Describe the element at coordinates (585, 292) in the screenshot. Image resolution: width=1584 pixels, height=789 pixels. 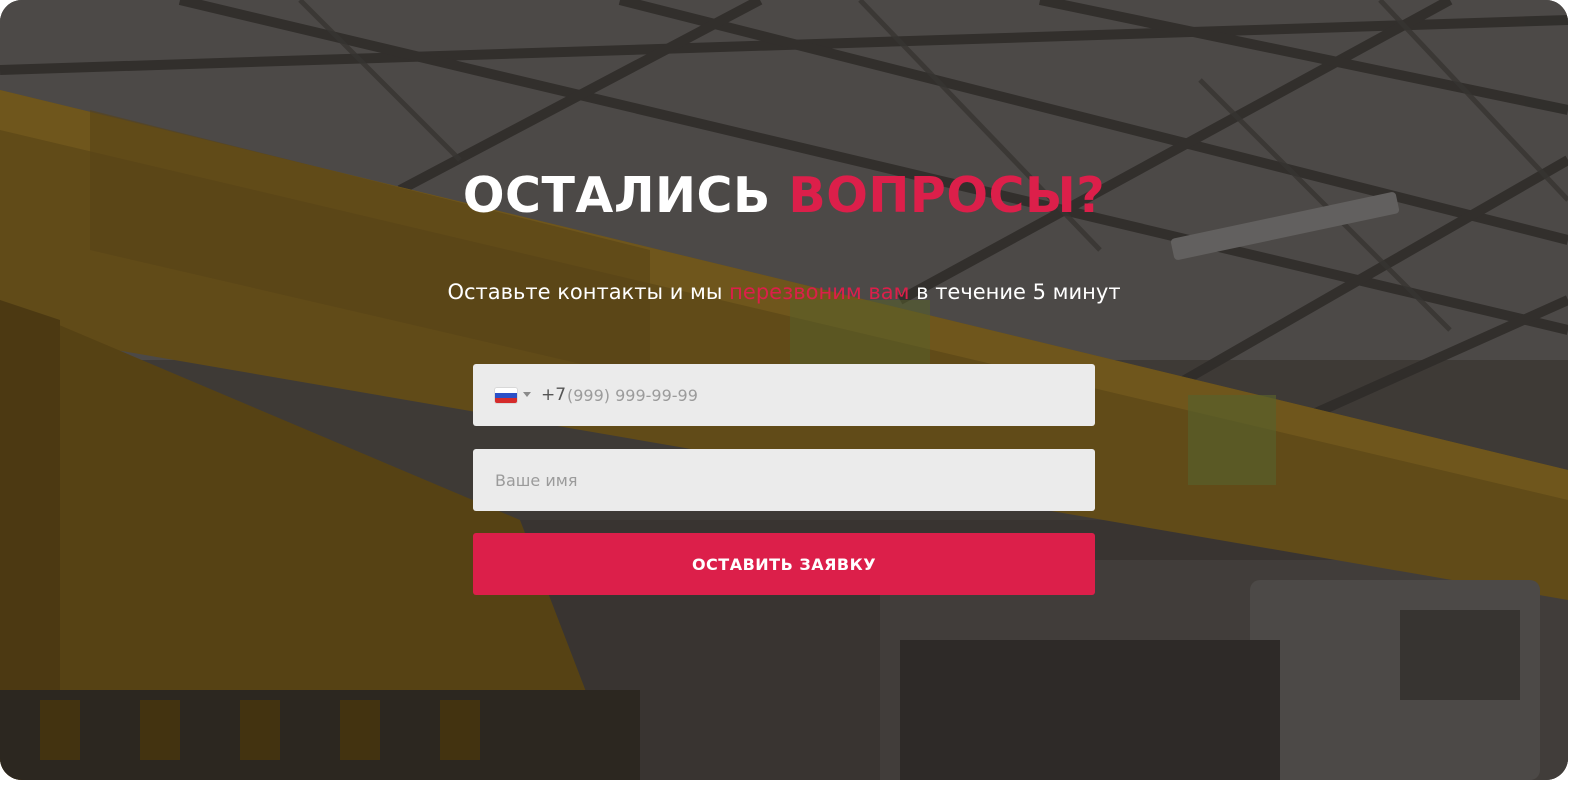
I see `subtitle-before: Оставьте контакты и мы` at that location.